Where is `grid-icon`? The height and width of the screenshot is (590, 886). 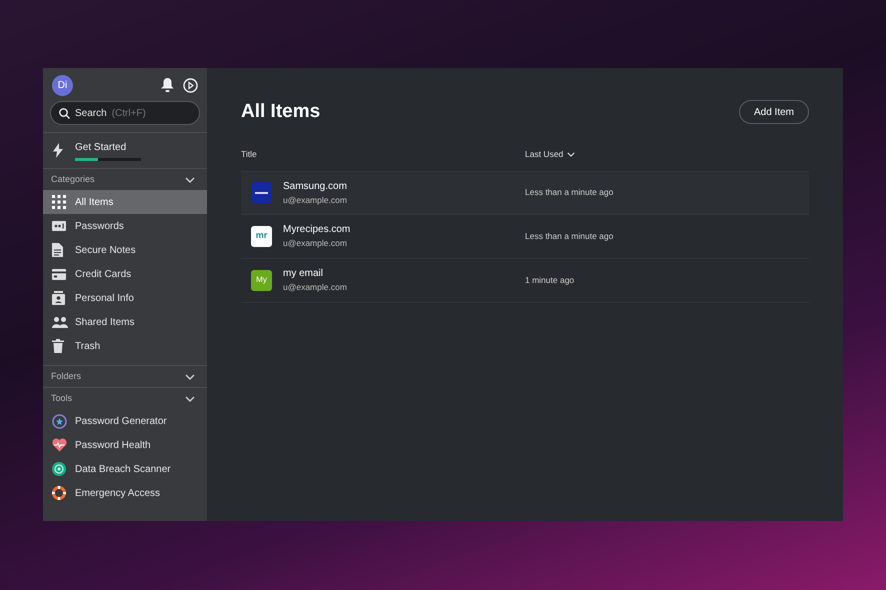
grid-icon is located at coordinates (59, 202).